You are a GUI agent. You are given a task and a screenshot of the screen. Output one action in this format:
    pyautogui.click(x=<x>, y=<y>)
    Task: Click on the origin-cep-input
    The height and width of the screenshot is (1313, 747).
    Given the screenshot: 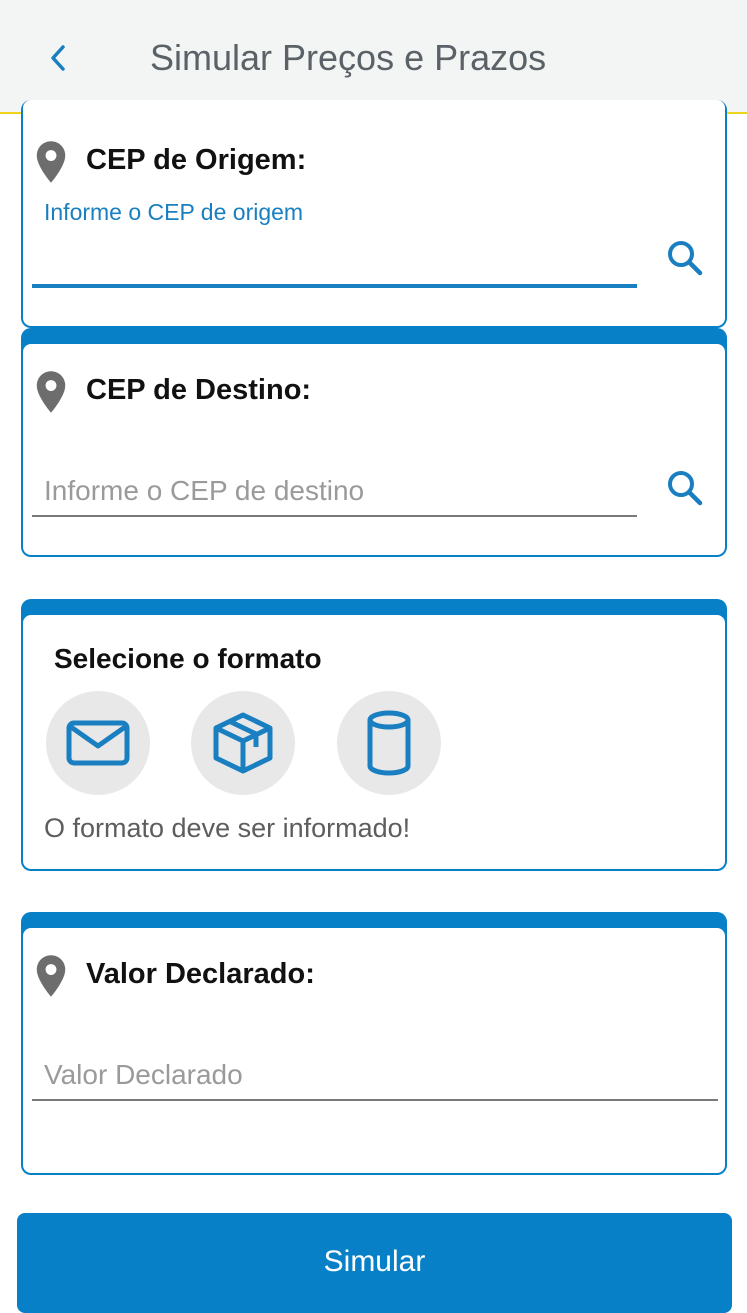 What is the action you would take?
    pyautogui.click(x=334, y=255)
    